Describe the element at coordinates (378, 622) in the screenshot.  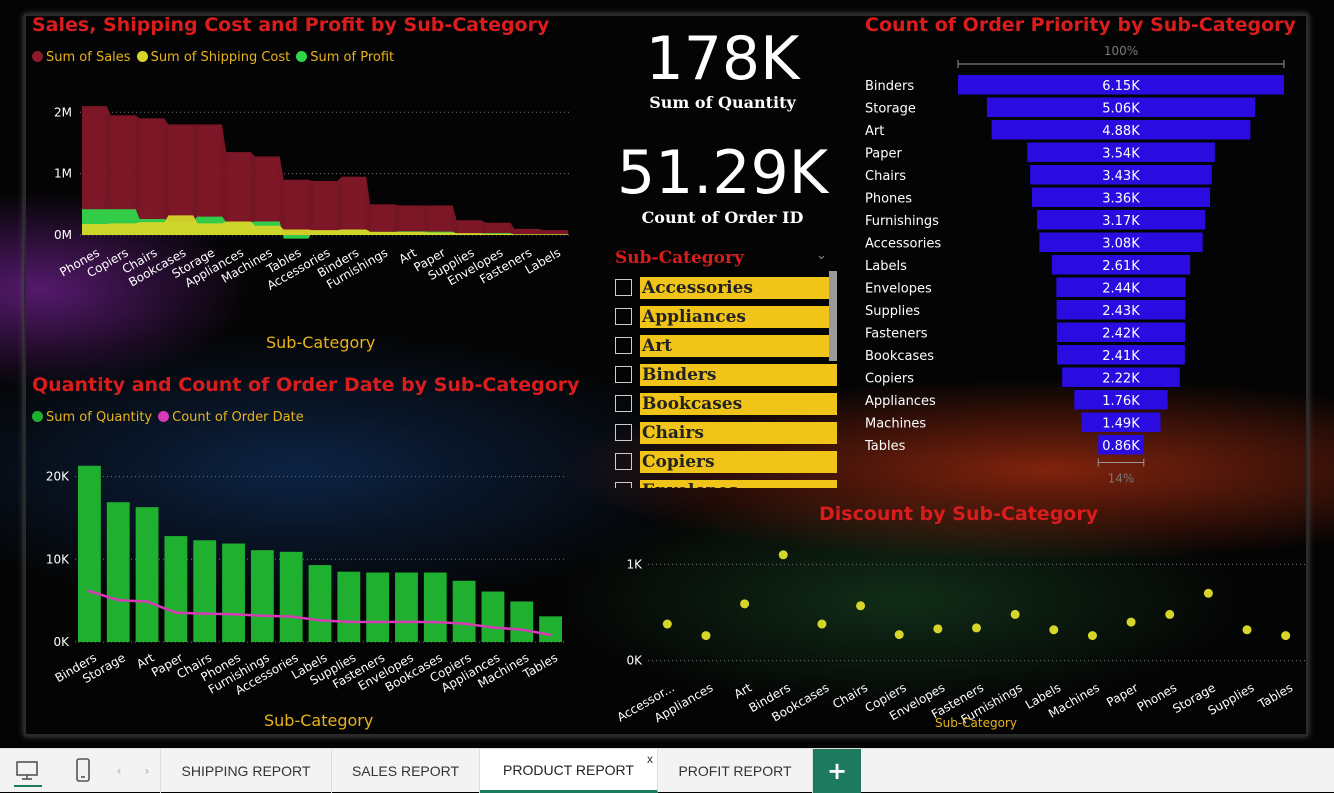
I see `point-orderdate-fasteners` at that location.